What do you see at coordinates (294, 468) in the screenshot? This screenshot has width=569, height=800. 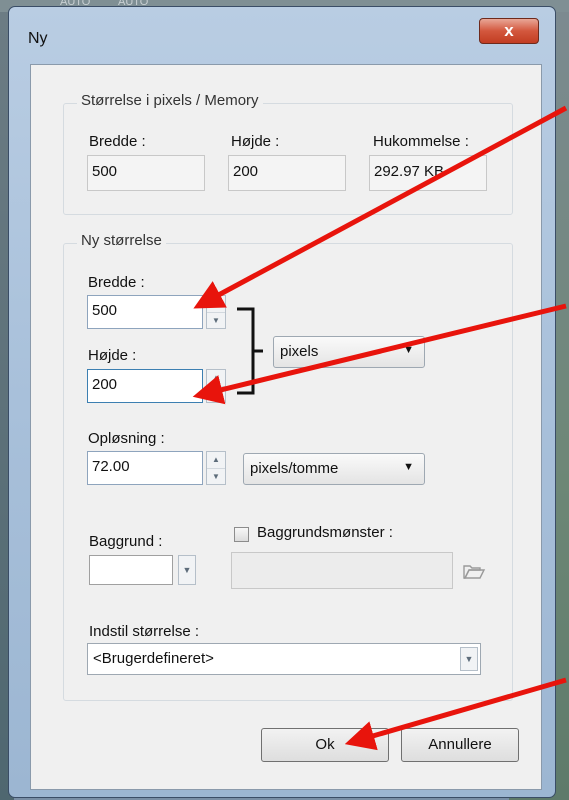 I see `resolution-unit-value: pixels/tomme` at bounding box center [294, 468].